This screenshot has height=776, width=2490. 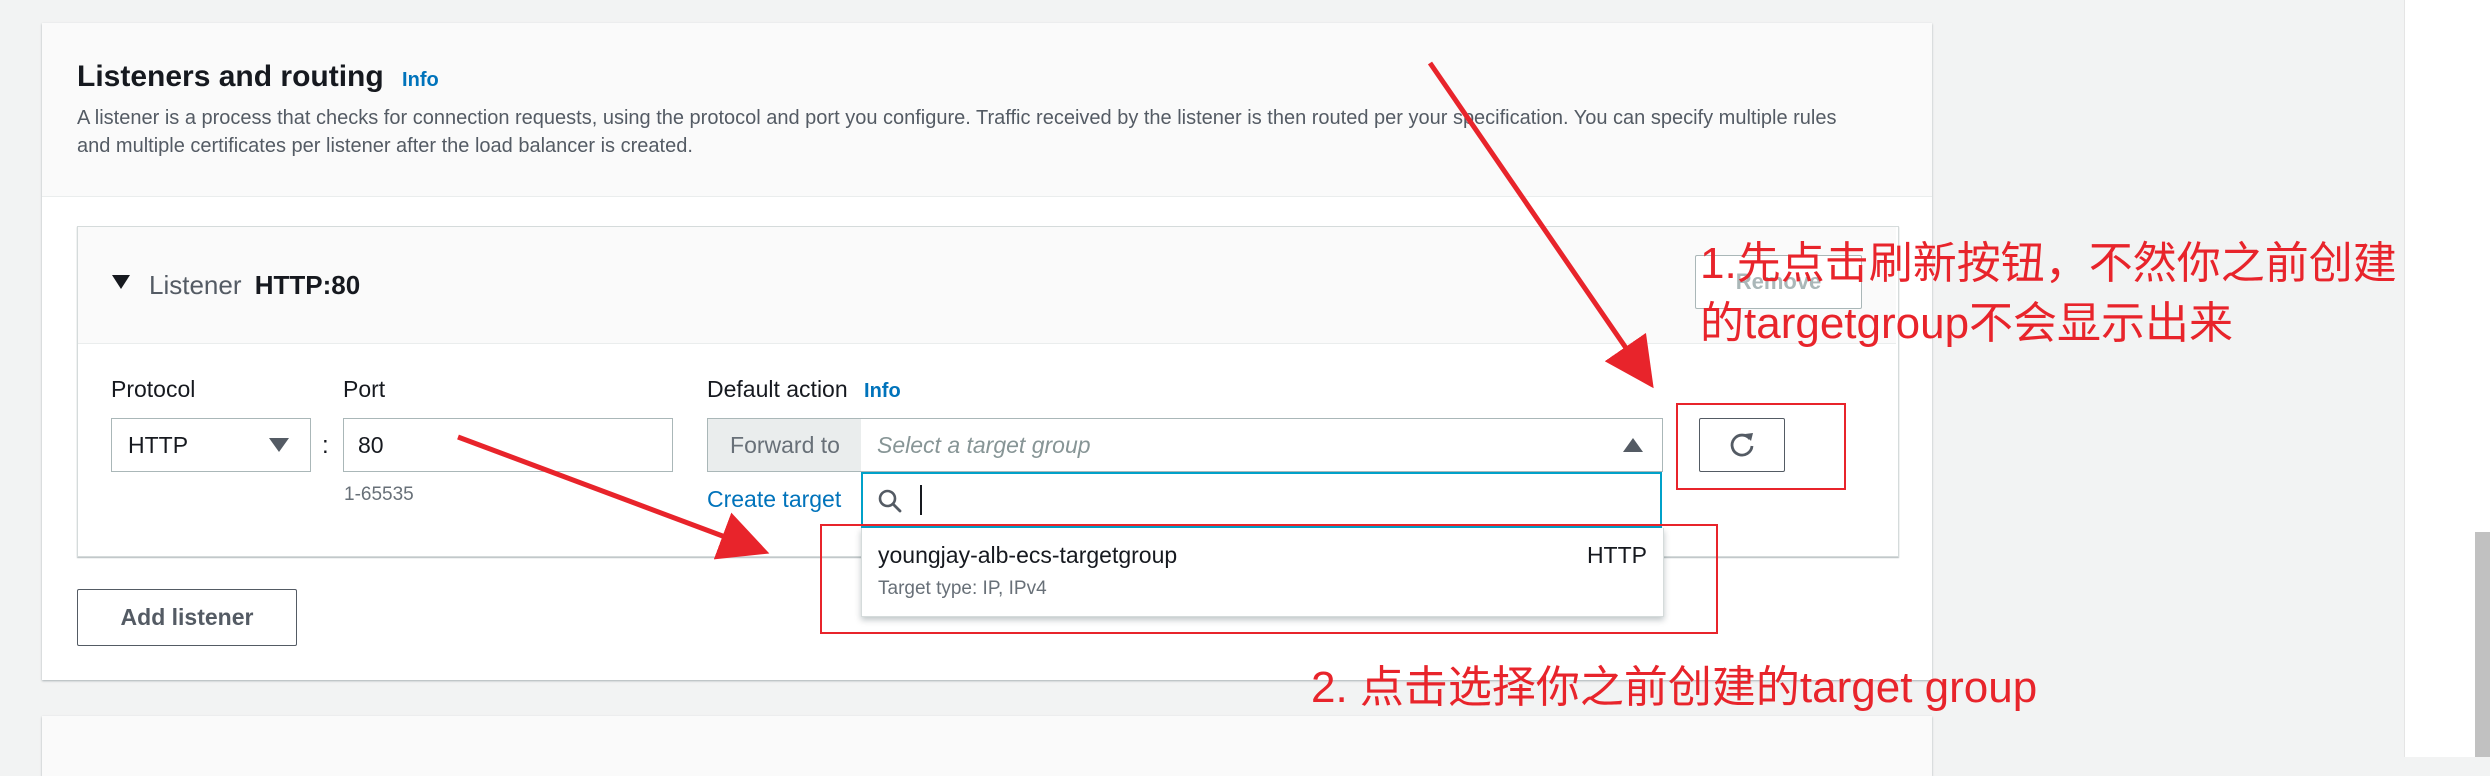 What do you see at coordinates (1540, 225) in the screenshot?
I see `arrow-to-refresh` at bounding box center [1540, 225].